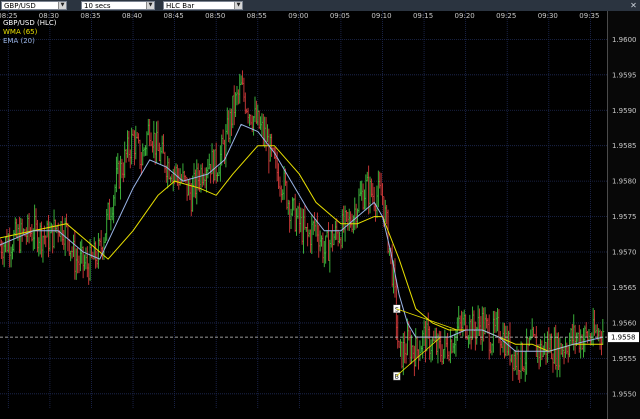  I want to click on price-tick-label: 1.9565, so click(624, 288).